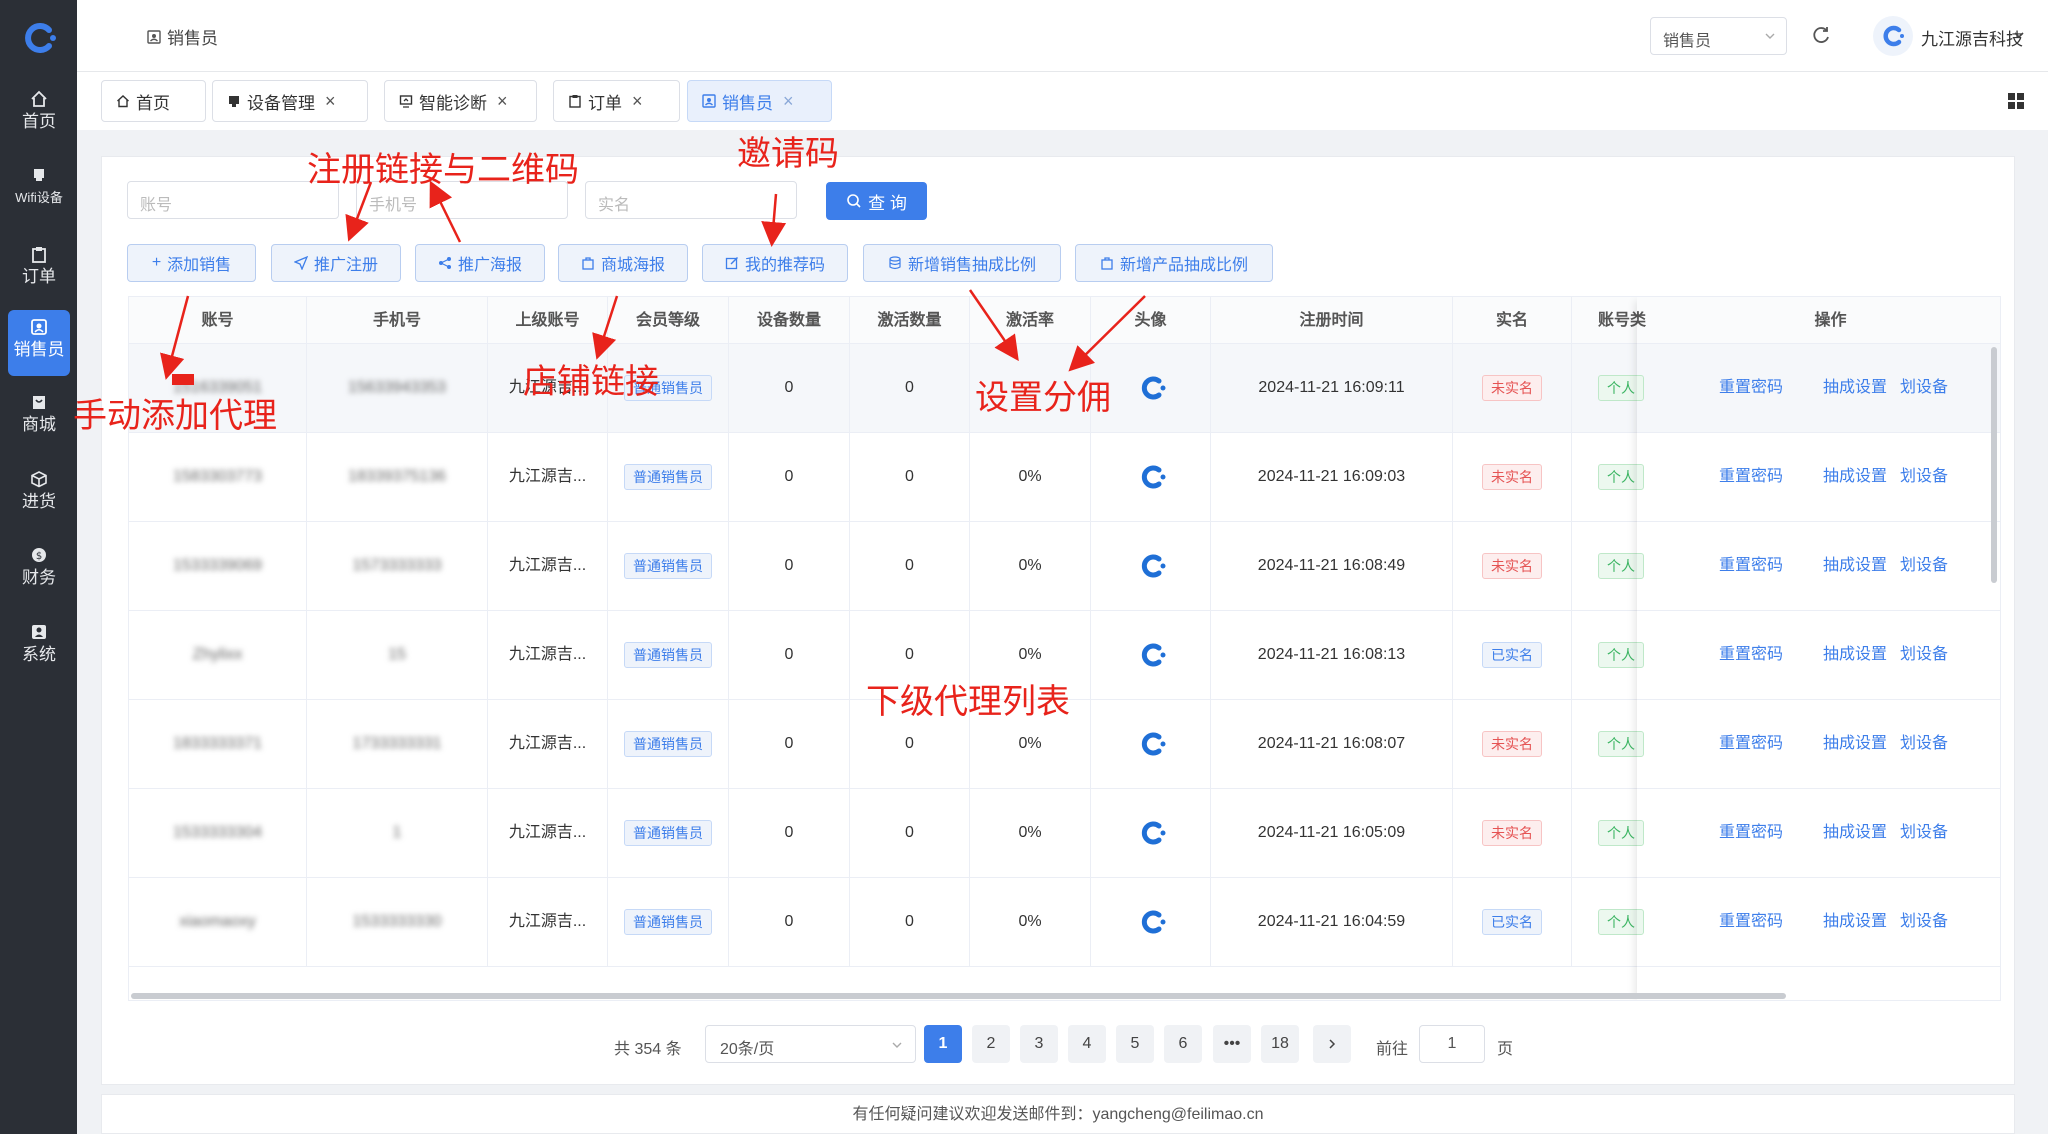 Image resolution: width=2048 pixels, height=1134 pixels. Describe the element at coordinates (39, 402) in the screenshot. I see `shop-icon` at that location.